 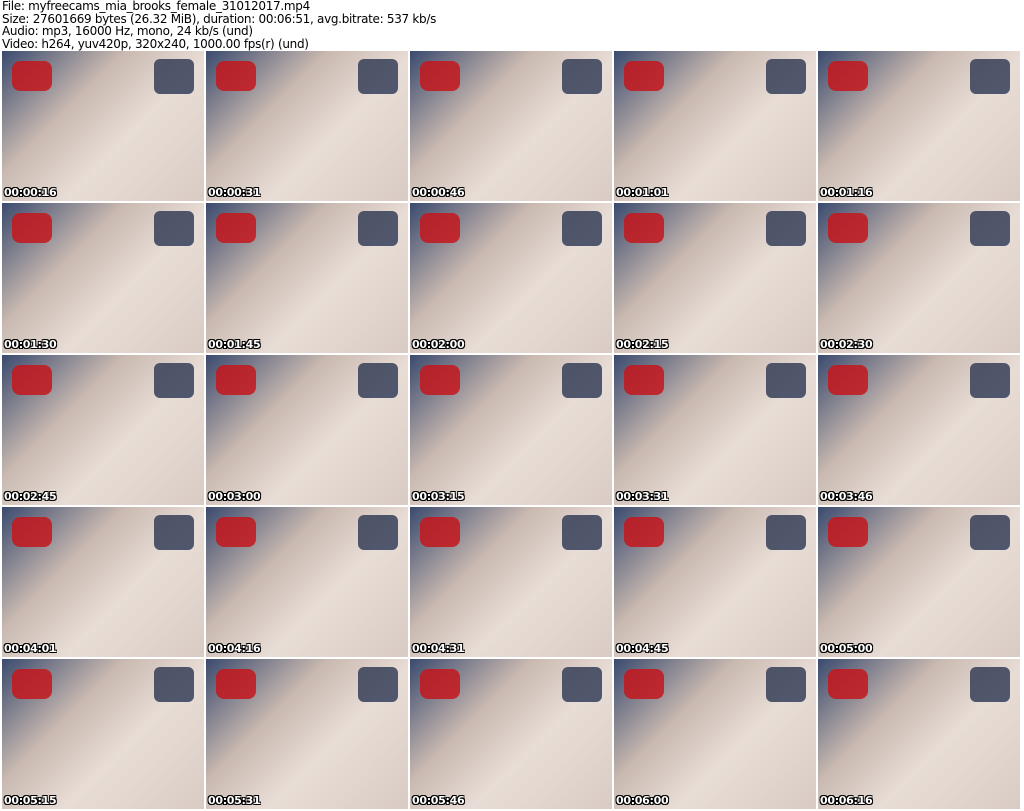 I want to click on video-thumbnail: 00:02:00, so click(x=511, y=278).